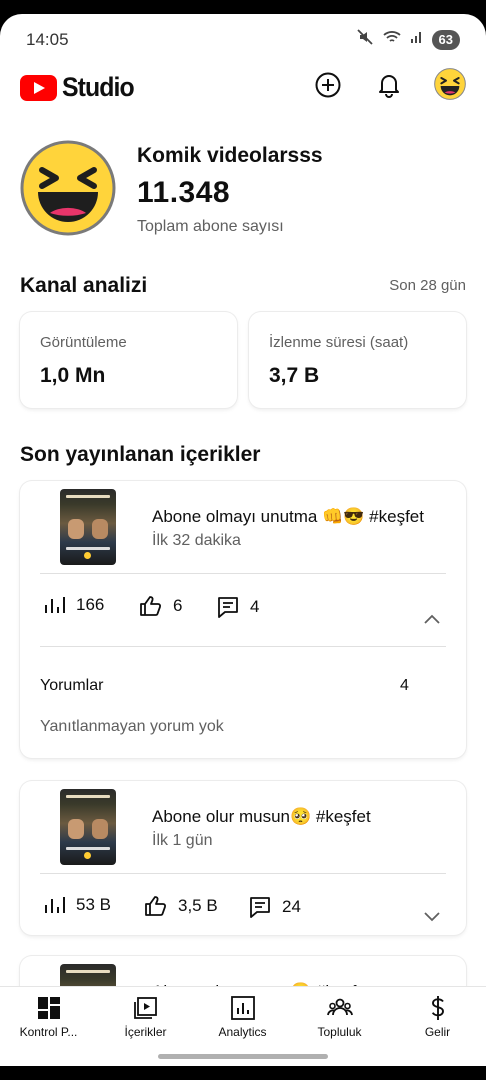 This screenshot has width=486, height=1080. I want to click on gesture-bar, so click(243, 1056).